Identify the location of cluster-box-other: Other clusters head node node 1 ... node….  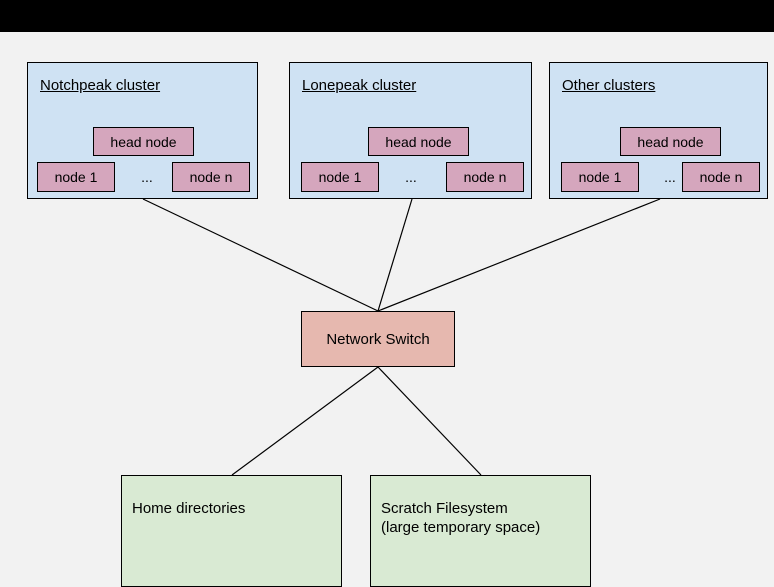
(658, 130).